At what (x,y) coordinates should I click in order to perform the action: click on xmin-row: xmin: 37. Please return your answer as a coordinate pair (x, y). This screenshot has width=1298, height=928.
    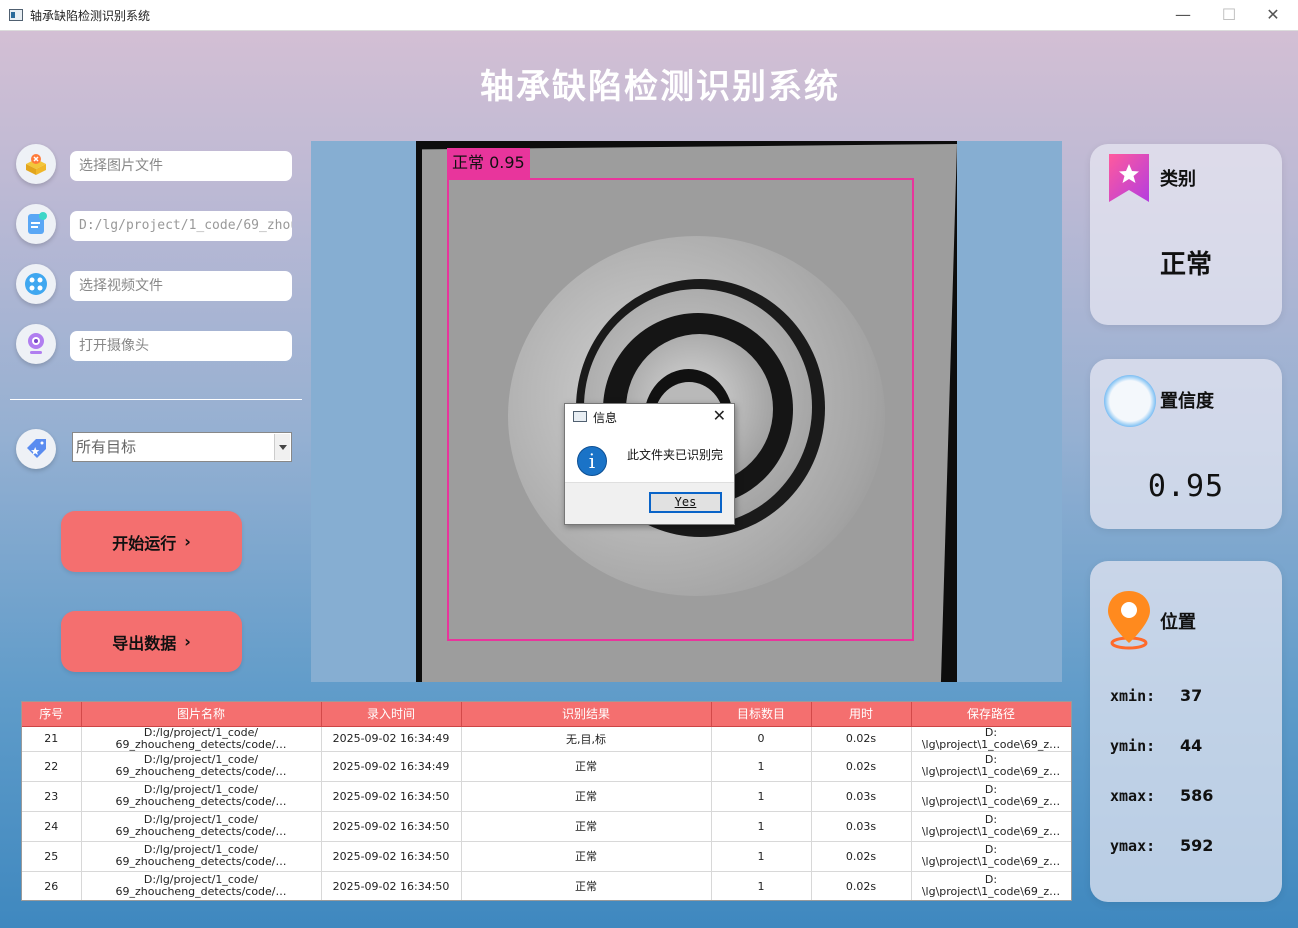
    Looking at the image, I should click on (1156, 695).